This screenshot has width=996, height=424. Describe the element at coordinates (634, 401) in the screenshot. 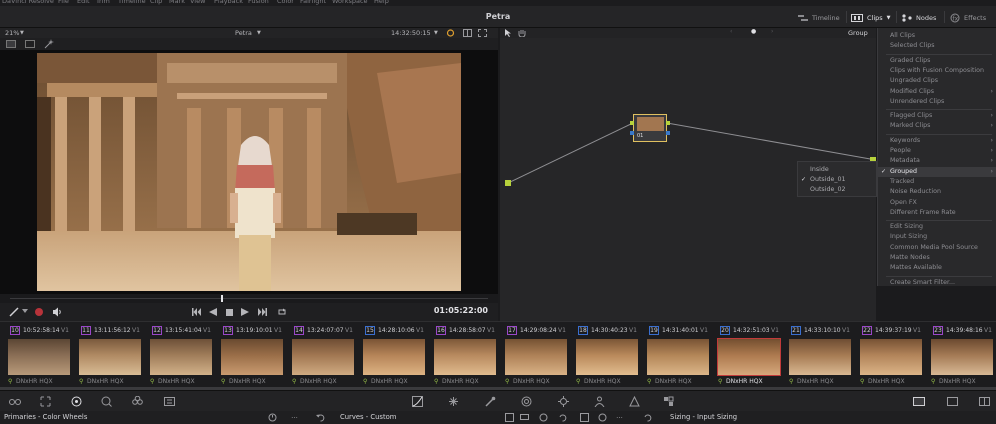

I see `blur-icon` at that location.